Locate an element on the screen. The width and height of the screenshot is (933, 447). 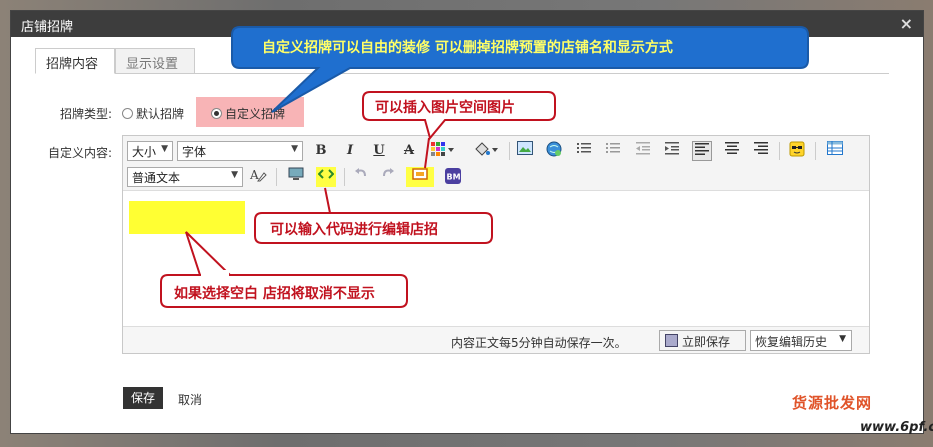
watermark-line-1: 货源批发网 is located at coordinates (832, 403).